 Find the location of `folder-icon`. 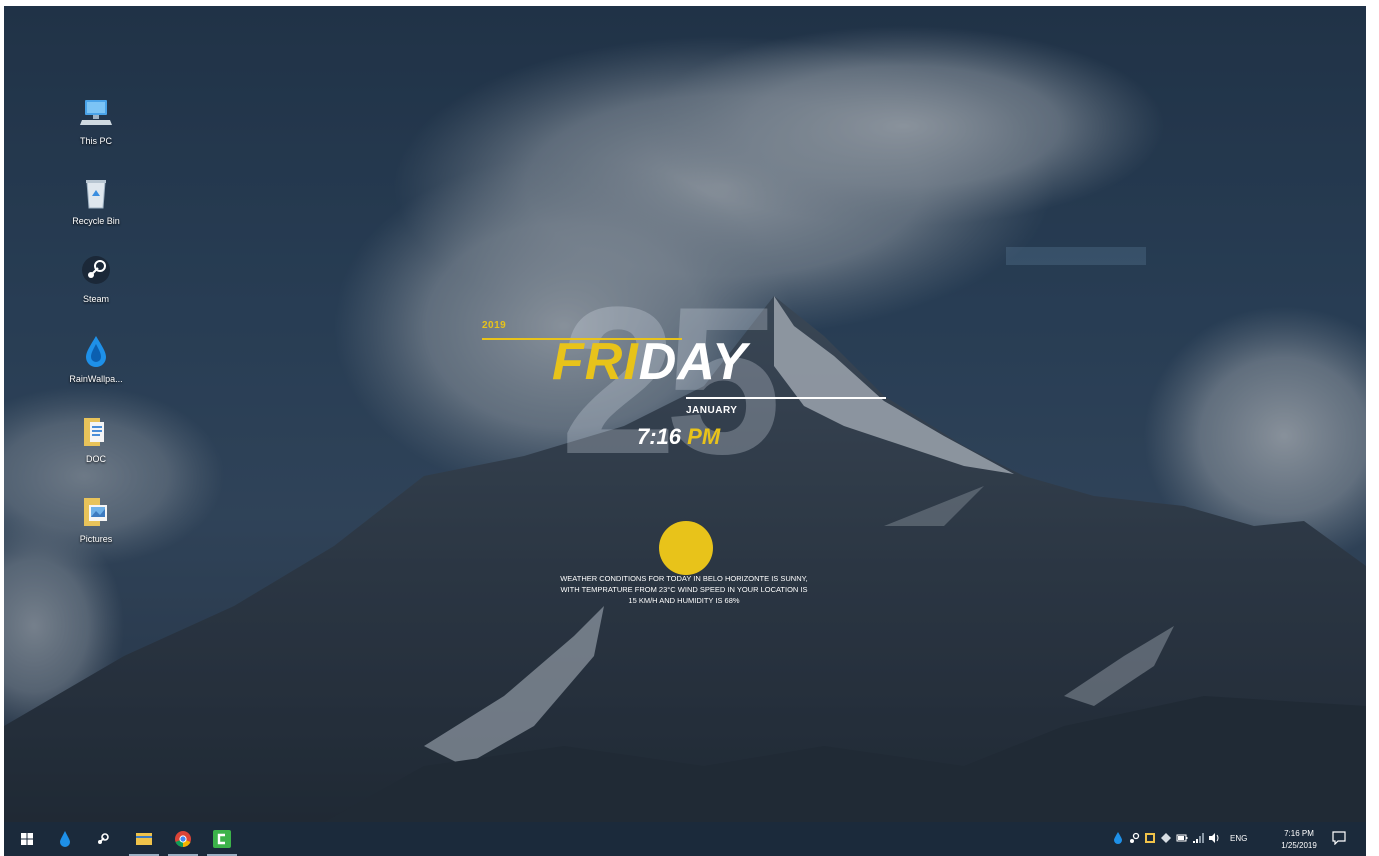

folder-icon is located at coordinates (94, 432).